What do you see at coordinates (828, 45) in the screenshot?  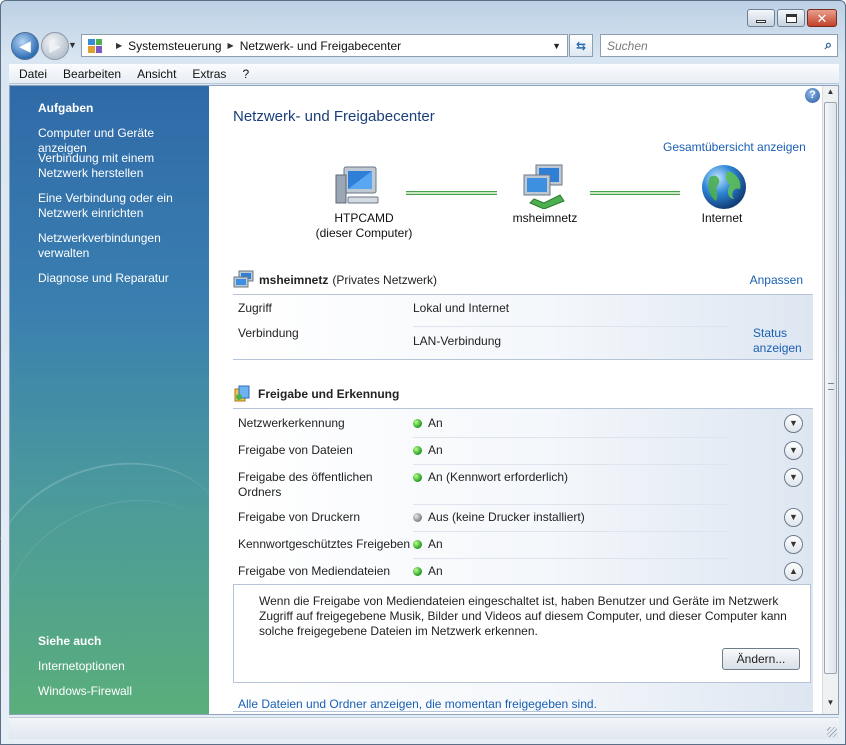 I see `search-icon: ⌕` at bounding box center [828, 45].